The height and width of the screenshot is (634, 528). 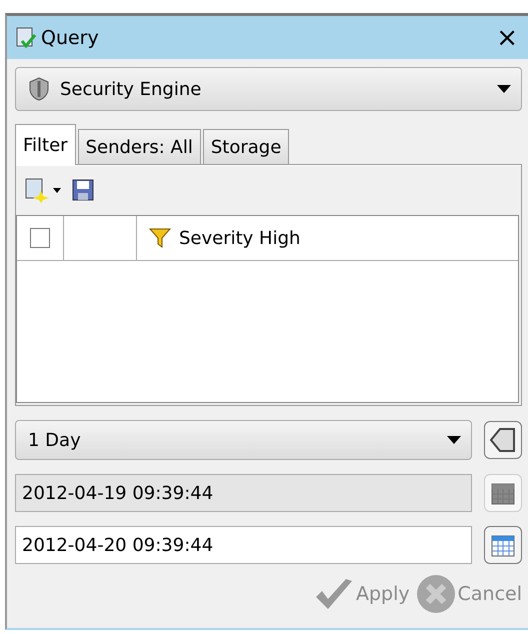 I want to click on checkmark-icon, so click(x=334, y=594).